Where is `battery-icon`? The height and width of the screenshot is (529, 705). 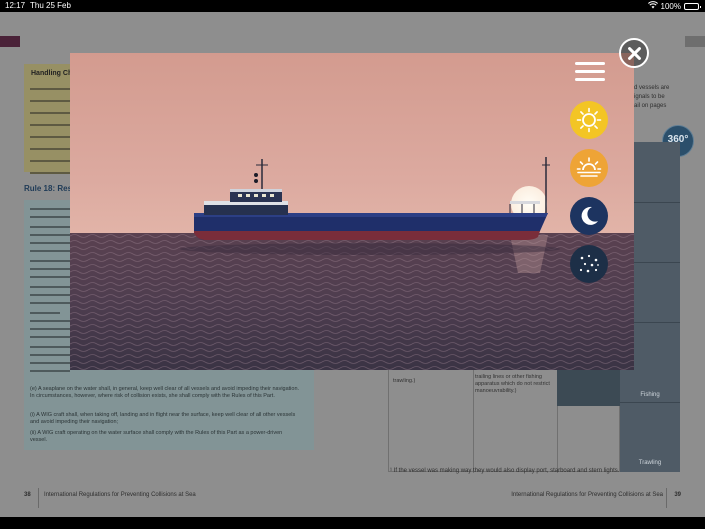
battery-icon is located at coordinates (692, 6).